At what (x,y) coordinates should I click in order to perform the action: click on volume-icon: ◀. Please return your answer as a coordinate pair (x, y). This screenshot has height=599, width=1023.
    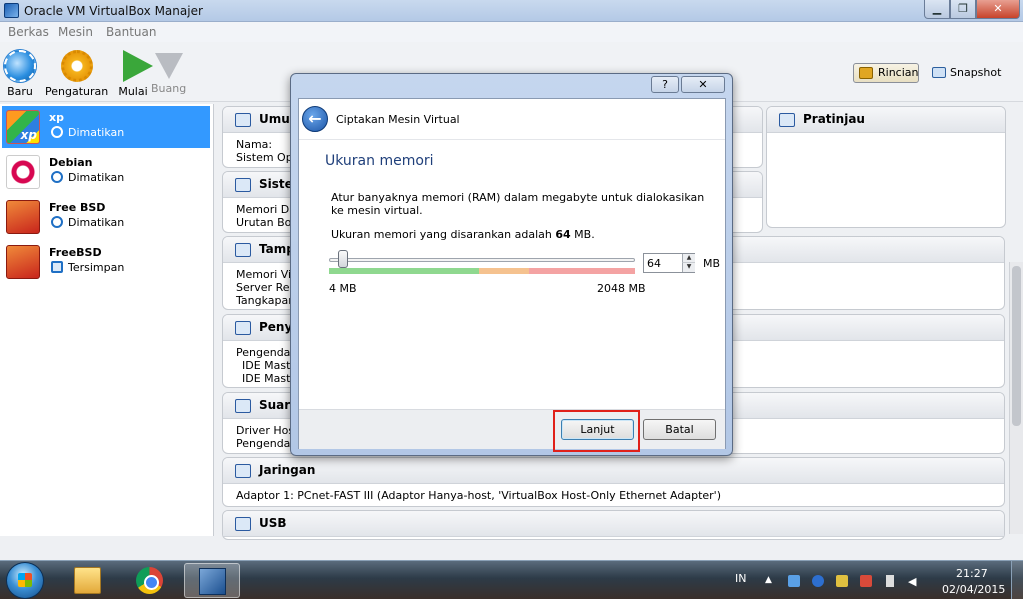
    Looking at the image, I should click on (914, 581).